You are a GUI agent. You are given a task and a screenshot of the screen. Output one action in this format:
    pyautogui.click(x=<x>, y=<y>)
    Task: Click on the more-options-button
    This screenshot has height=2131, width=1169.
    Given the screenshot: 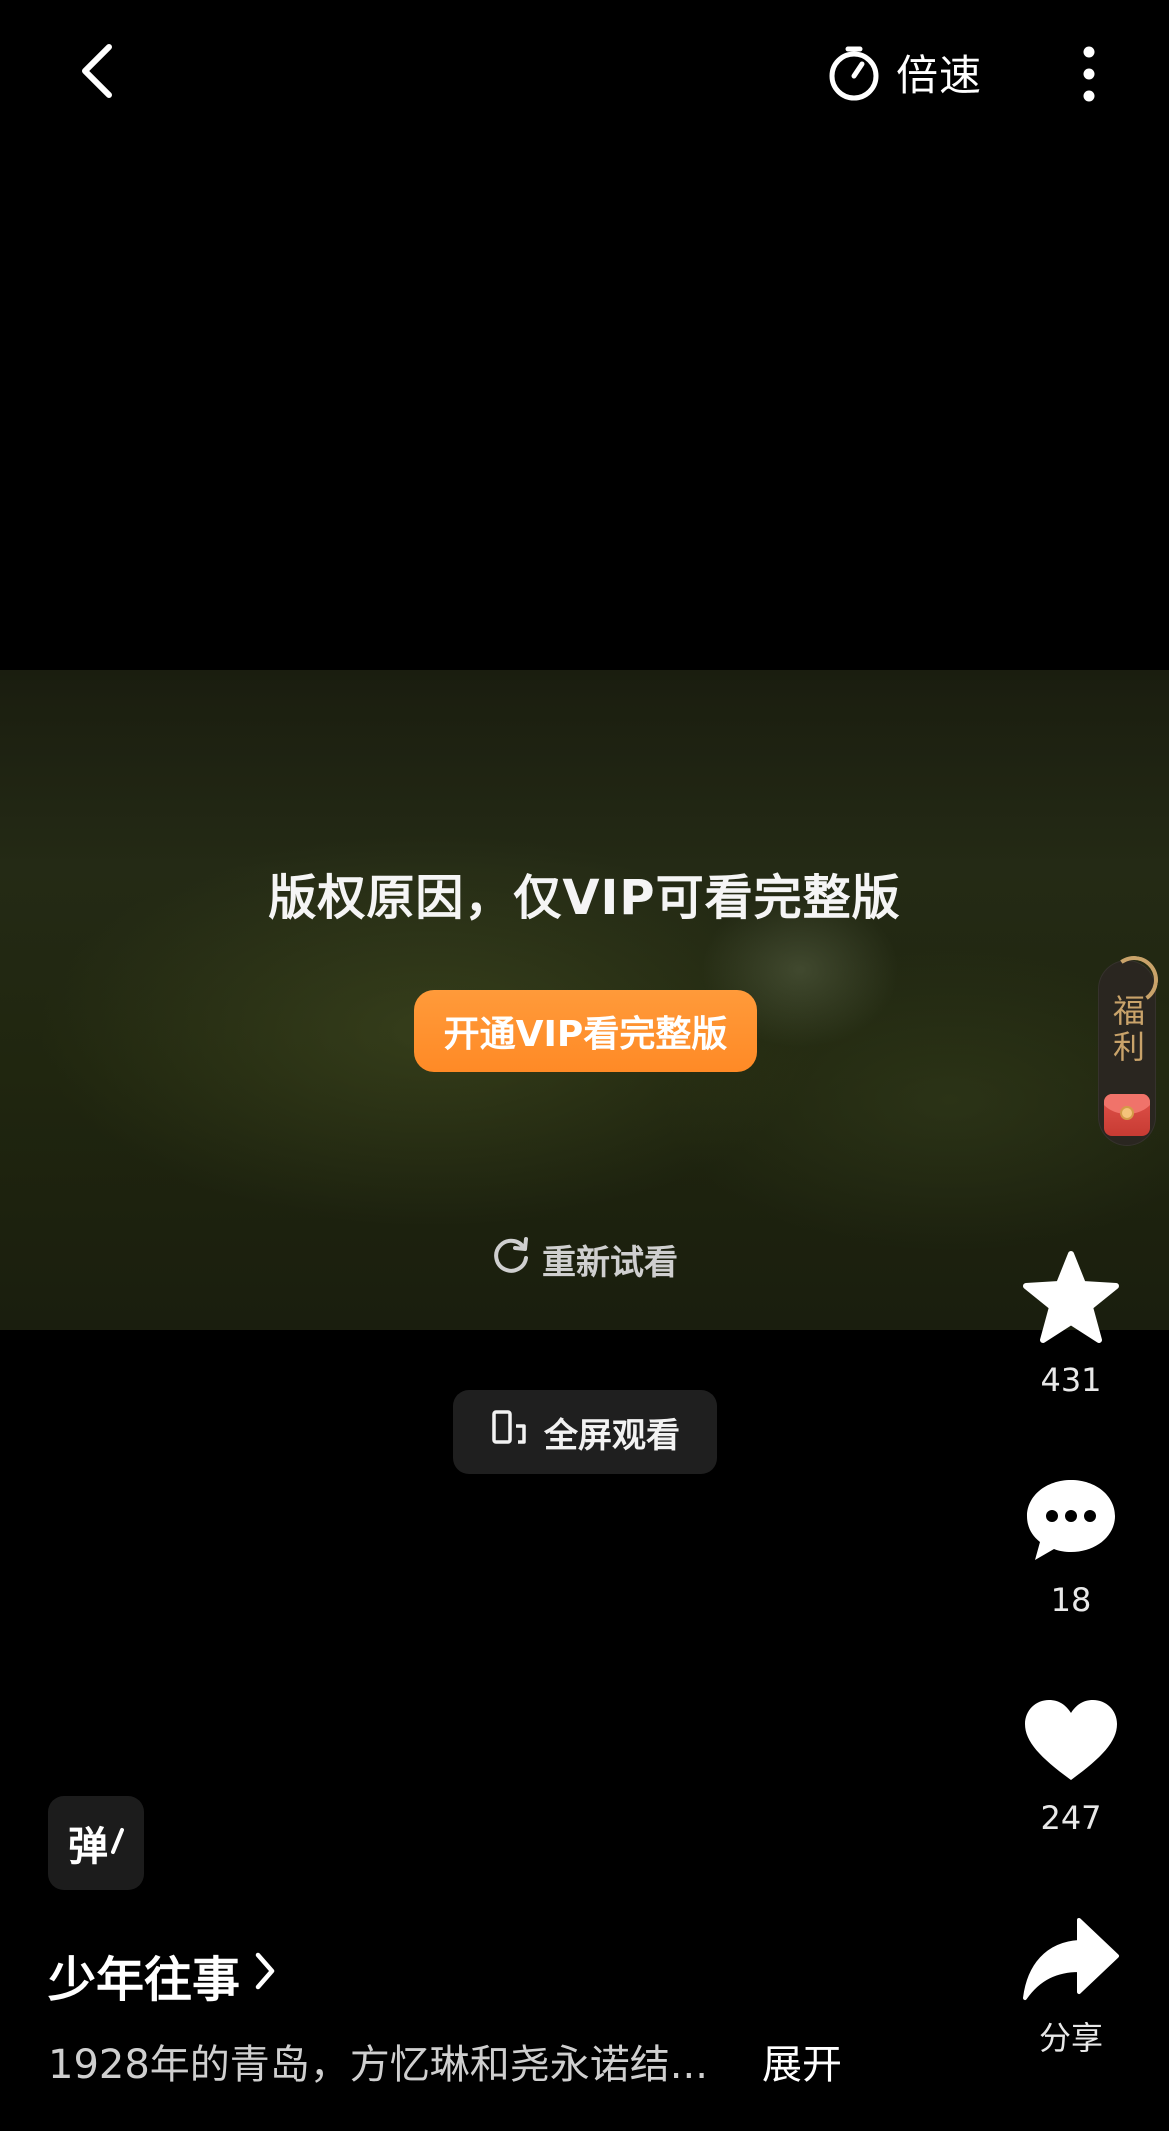 What is the action you would take?
    pyautogui.click(x=1089, y=76)
    